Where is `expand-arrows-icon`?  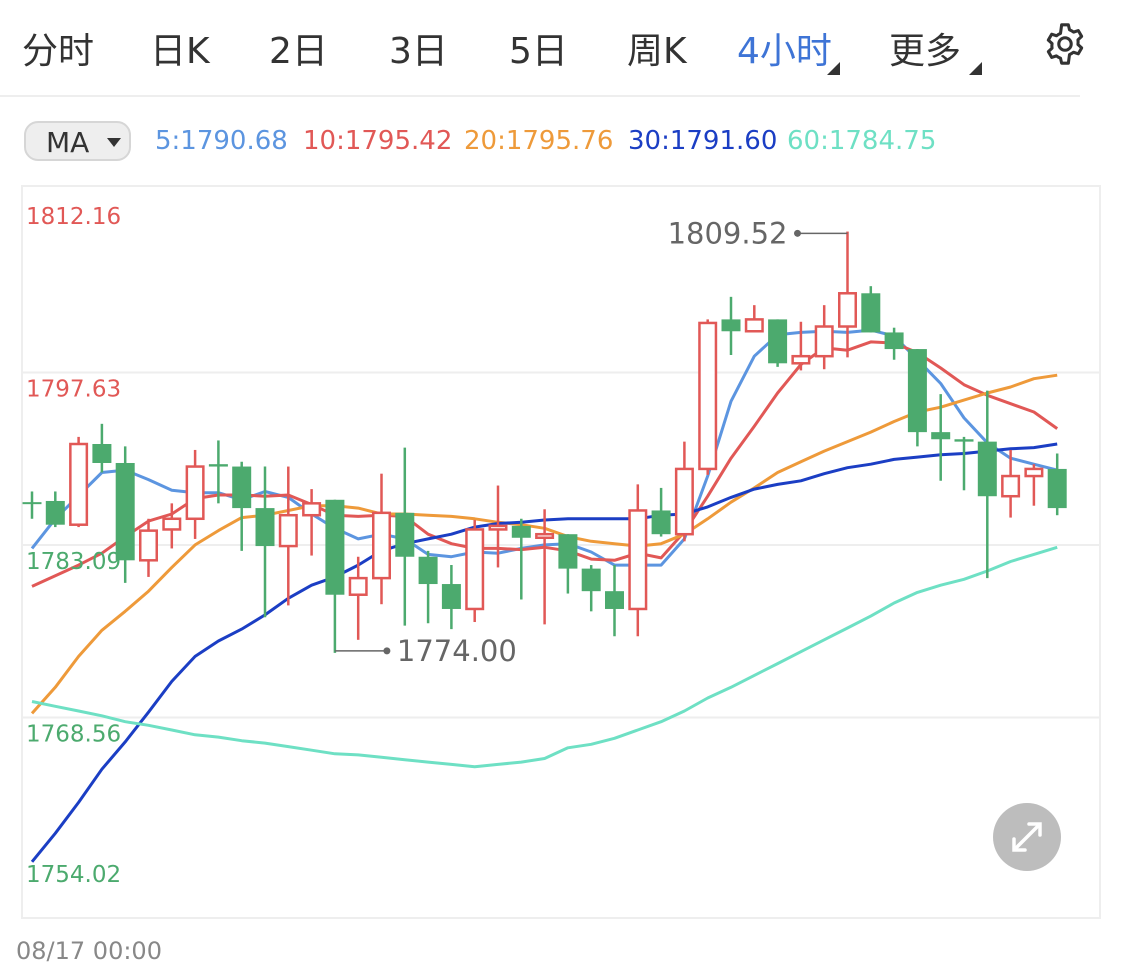 expand-arrows-icon is located at coordinates (1027, 837).